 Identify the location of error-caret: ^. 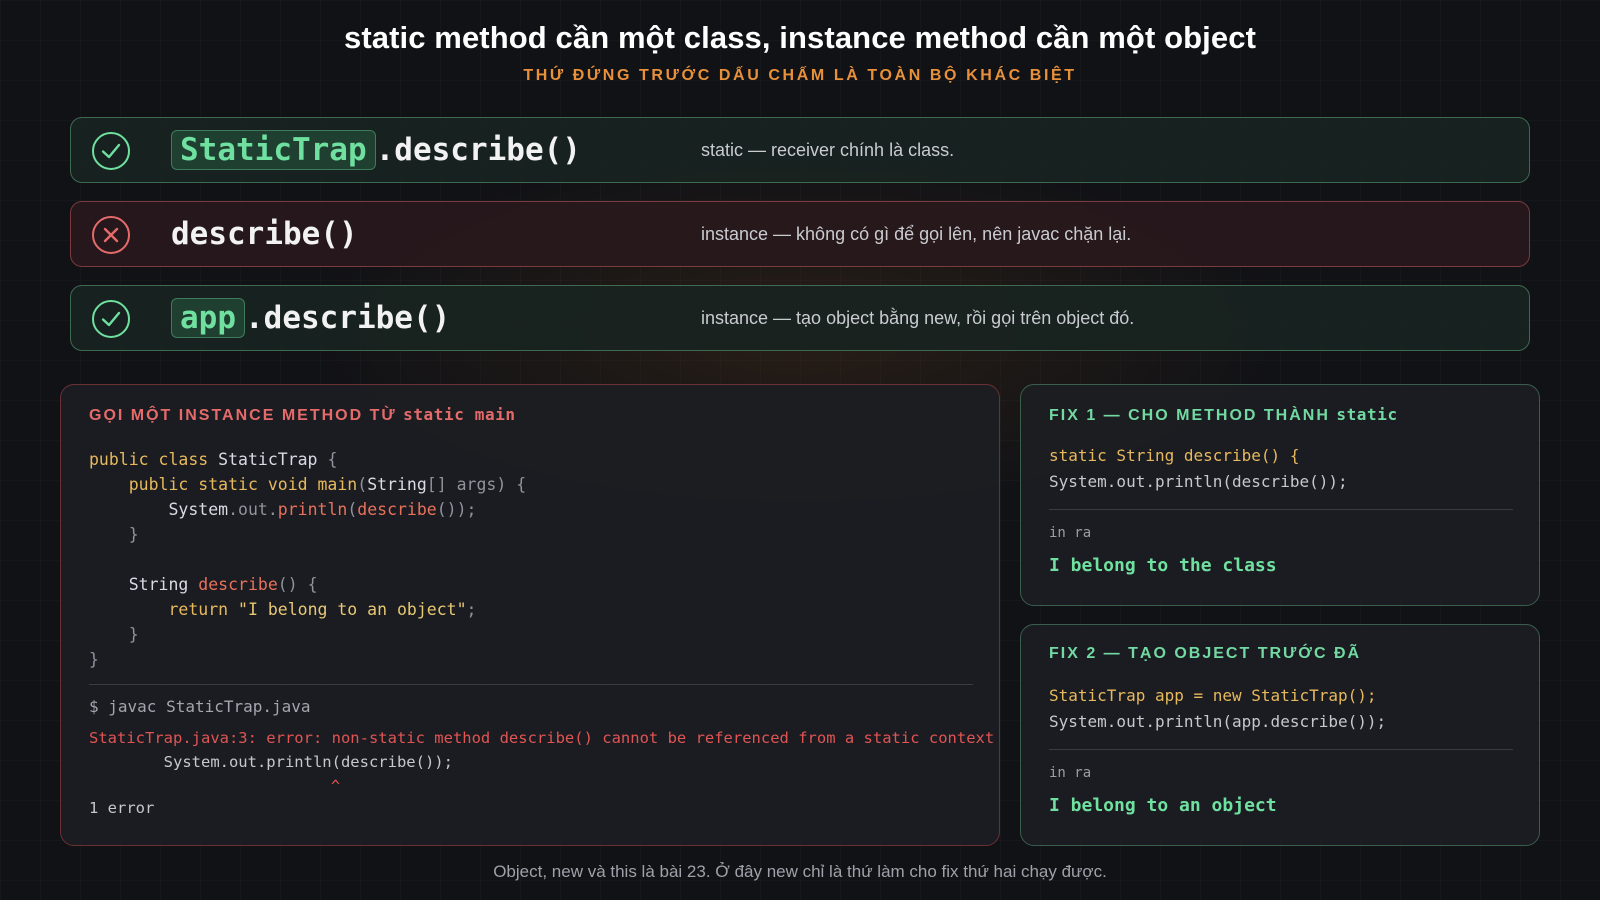
(336, 786).